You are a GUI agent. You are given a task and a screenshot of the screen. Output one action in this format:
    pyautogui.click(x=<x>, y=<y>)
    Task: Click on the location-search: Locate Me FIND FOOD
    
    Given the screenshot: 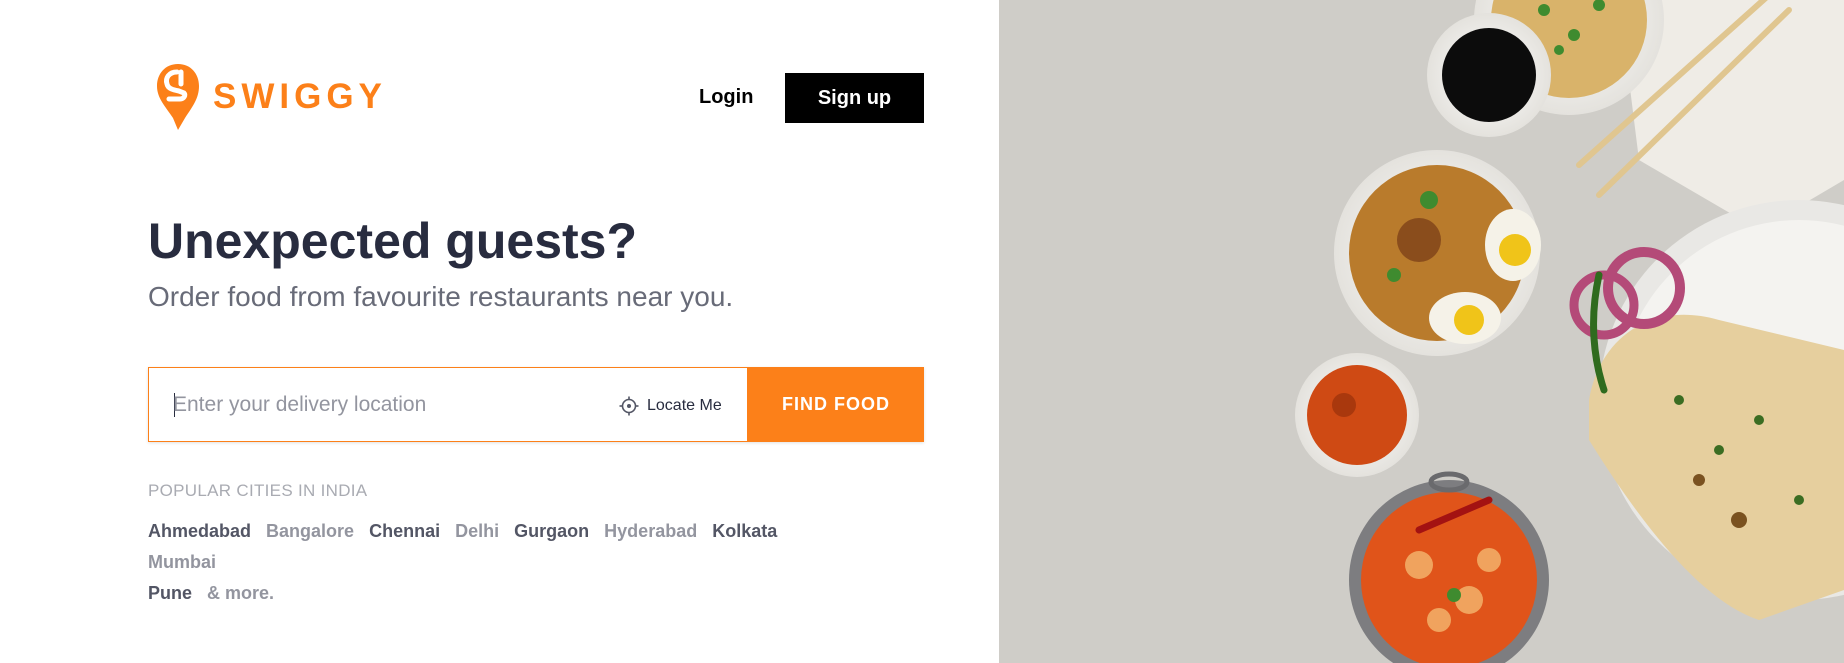 What is the action you would take?
    pyautogui.click(x=536, y=404)
    